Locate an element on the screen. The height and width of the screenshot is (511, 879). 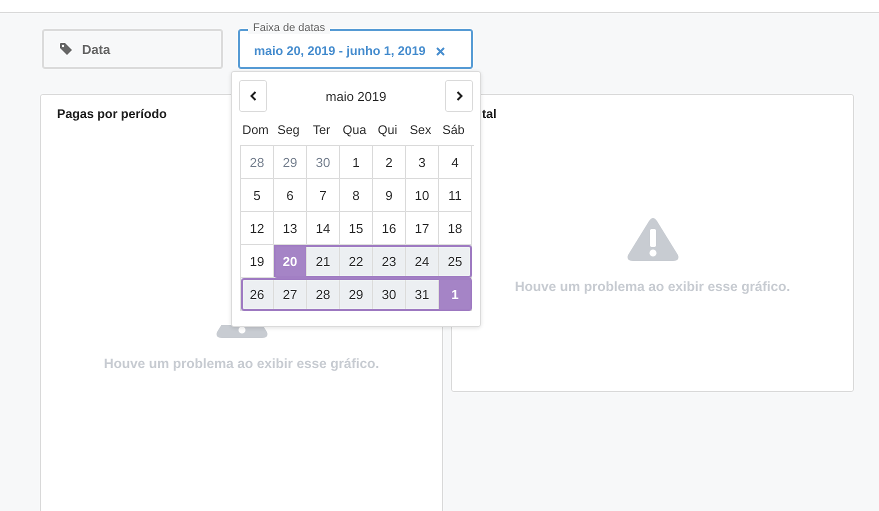
calendar-day: 23 is located at coordinates (389, 261).